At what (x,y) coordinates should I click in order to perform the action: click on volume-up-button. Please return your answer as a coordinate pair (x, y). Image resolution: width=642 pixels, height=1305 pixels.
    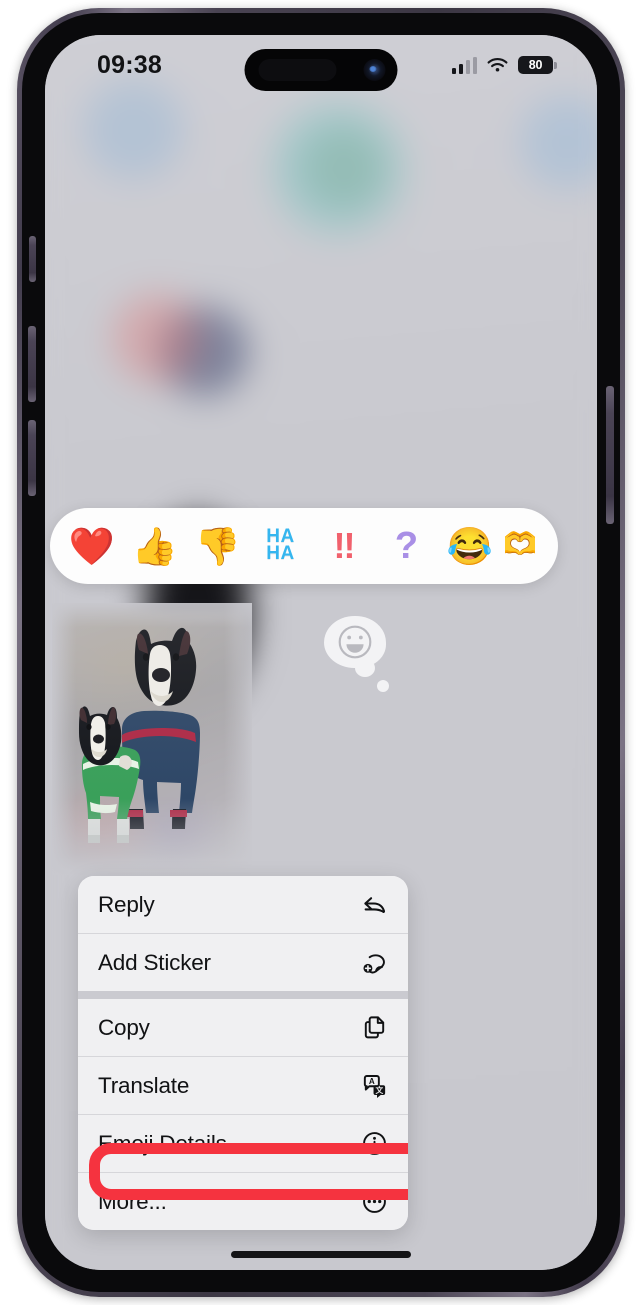
    Looking at the image, I should click on (32, 364).